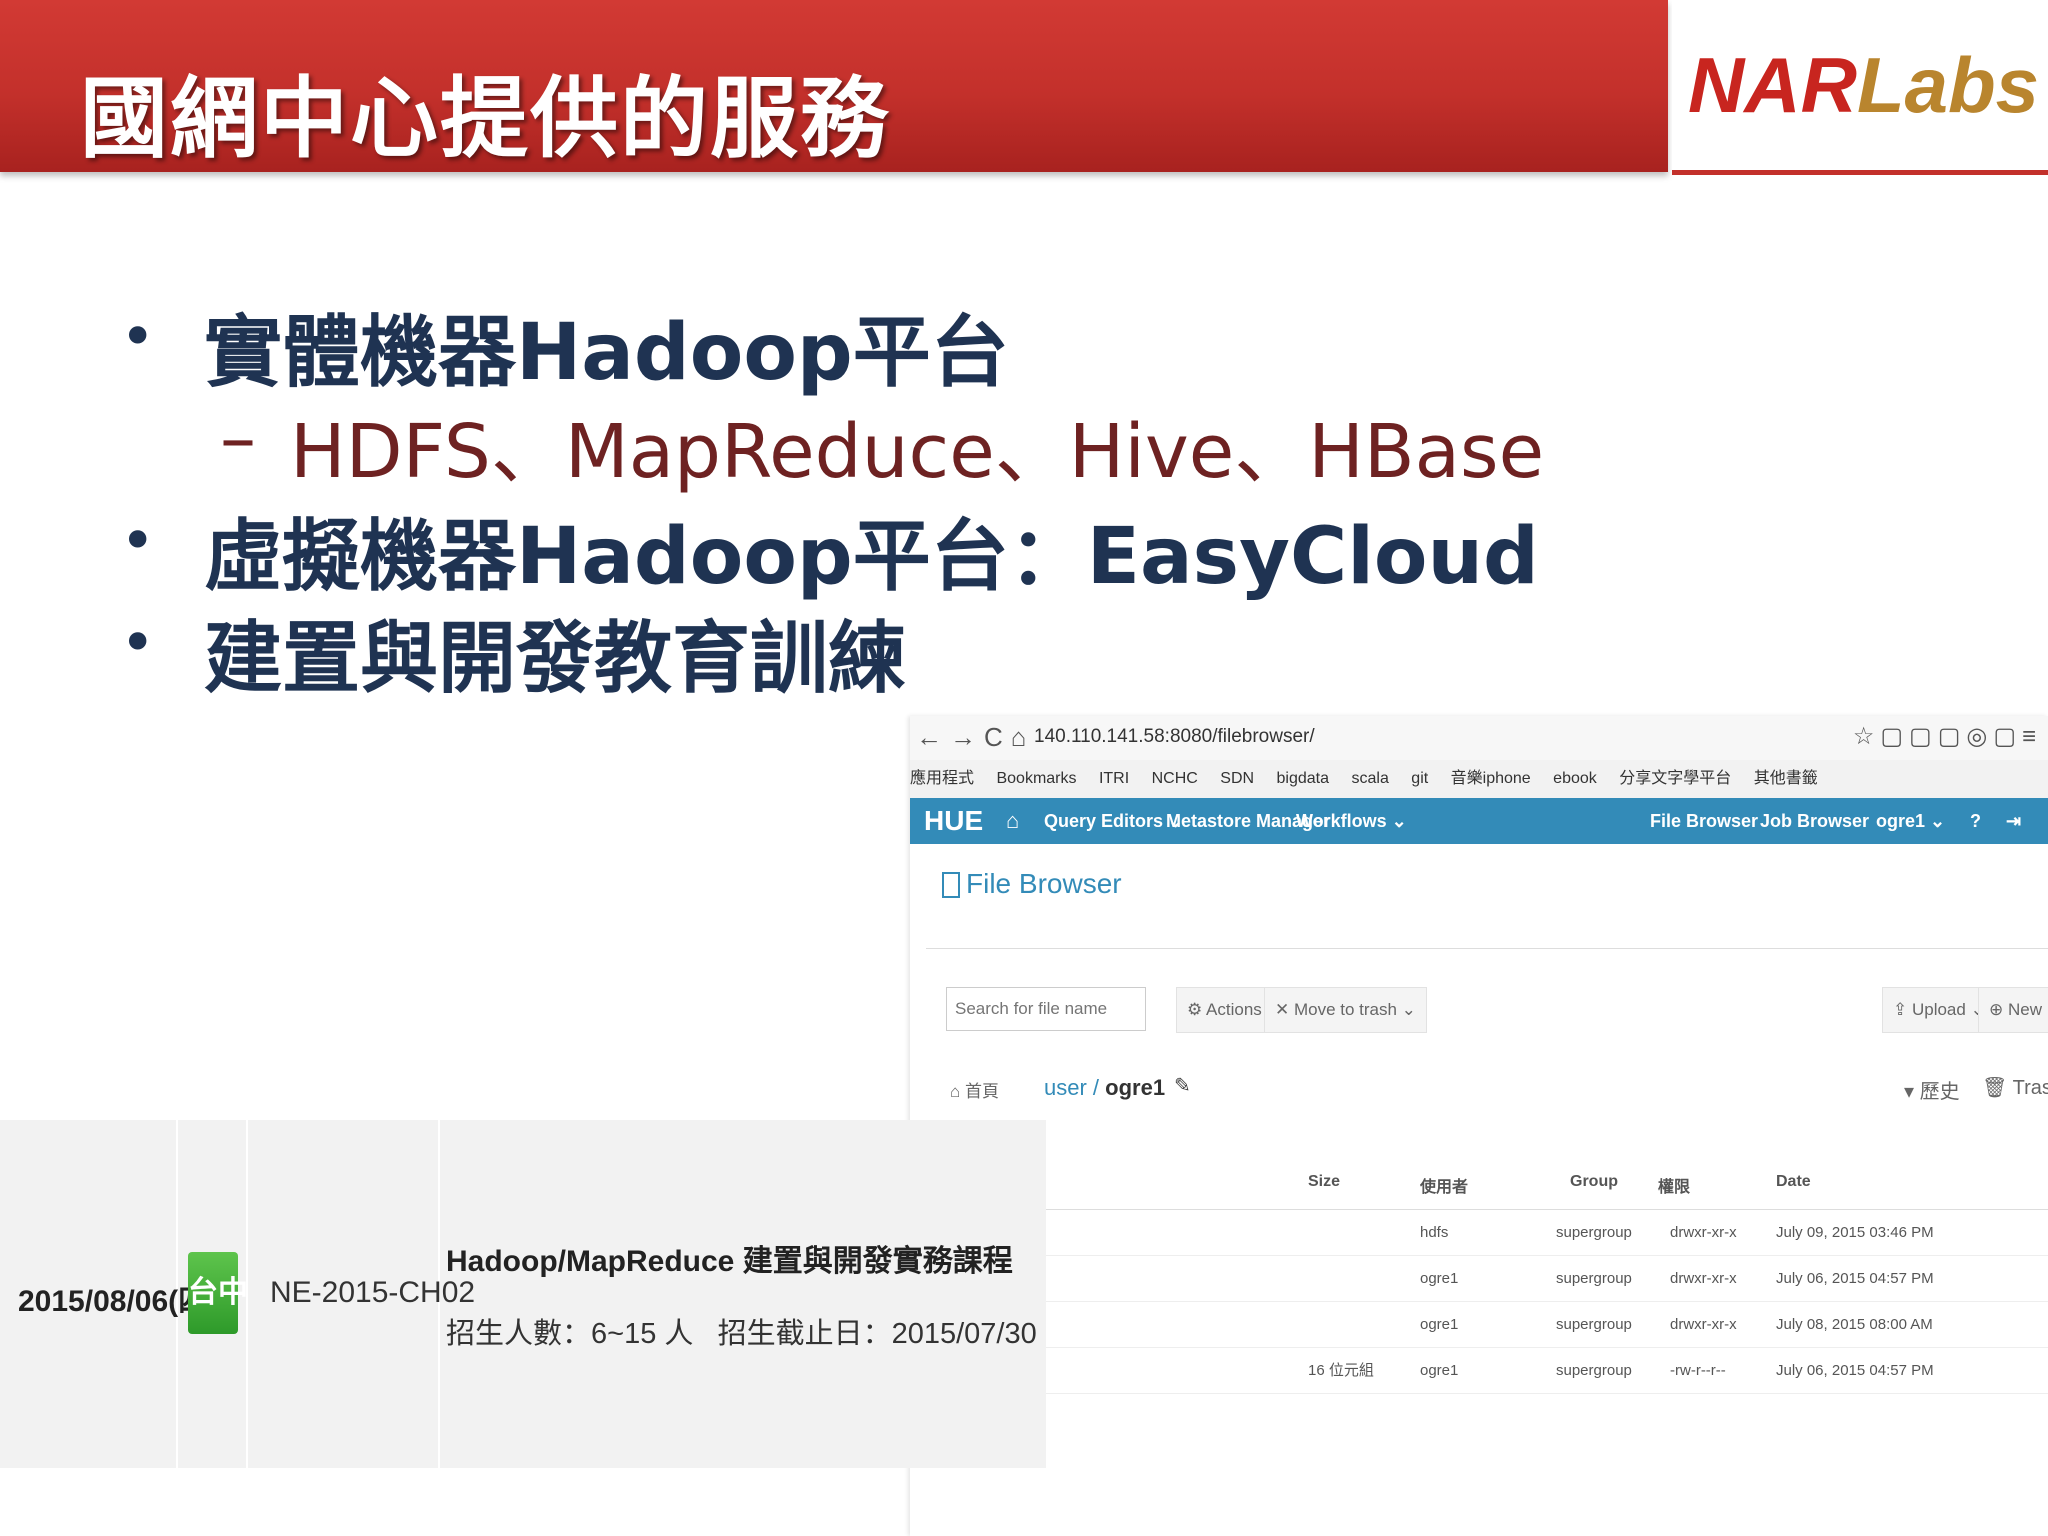 Image resolution: width=2048 pixels, height=1536 pixels. Describe the element at coordinates (1197, 1009) in the screenshot. I see `gear-icon: ⚙` at that location.